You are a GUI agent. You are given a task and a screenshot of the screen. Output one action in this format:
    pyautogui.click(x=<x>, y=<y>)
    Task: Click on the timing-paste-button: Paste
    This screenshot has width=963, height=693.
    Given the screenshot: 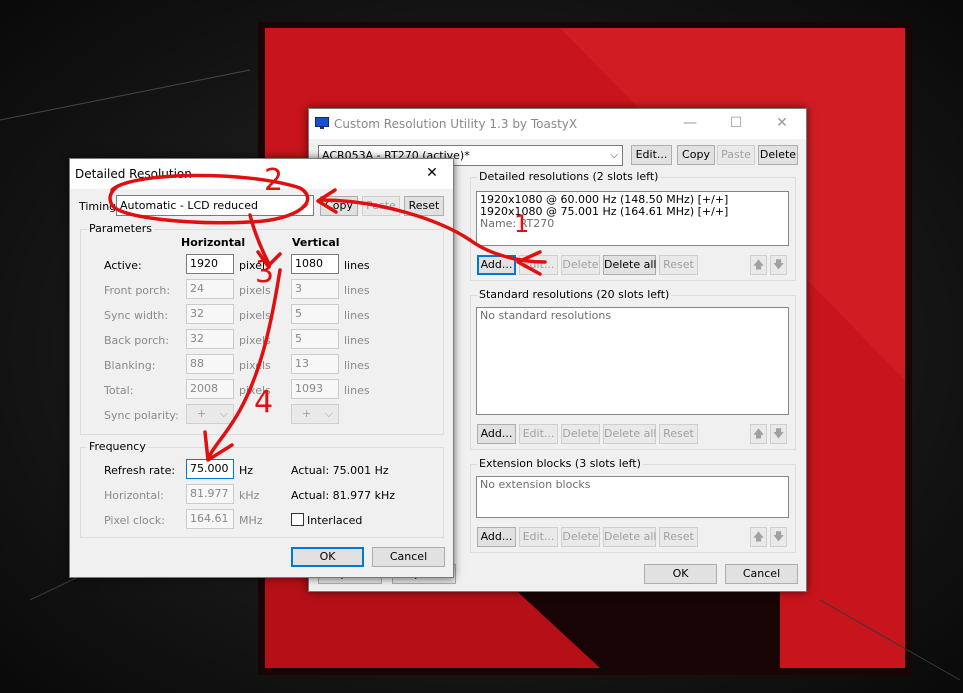 What is the action you would take?
    pyautogui.click(x=381, y=206)
    